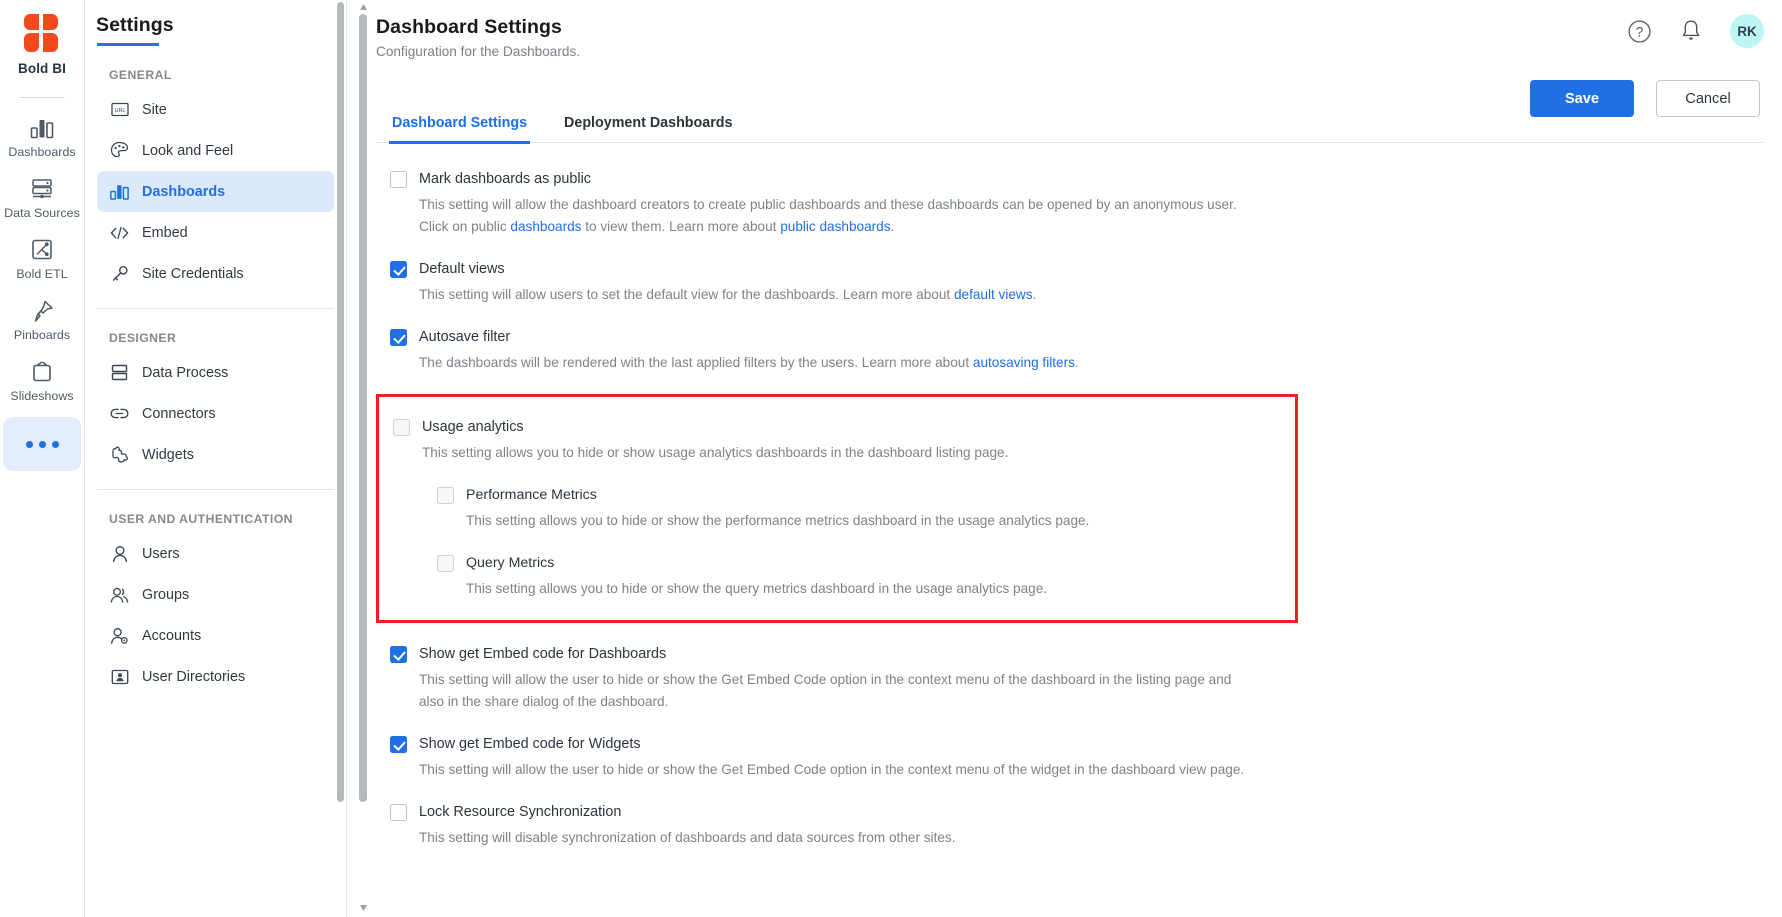 This screenshot has width=1782, height=917. Describe the element at coordinates (459, 129) in the screenshot. I see `tab-dashboard-settings: Dashboard Settings` at that location.